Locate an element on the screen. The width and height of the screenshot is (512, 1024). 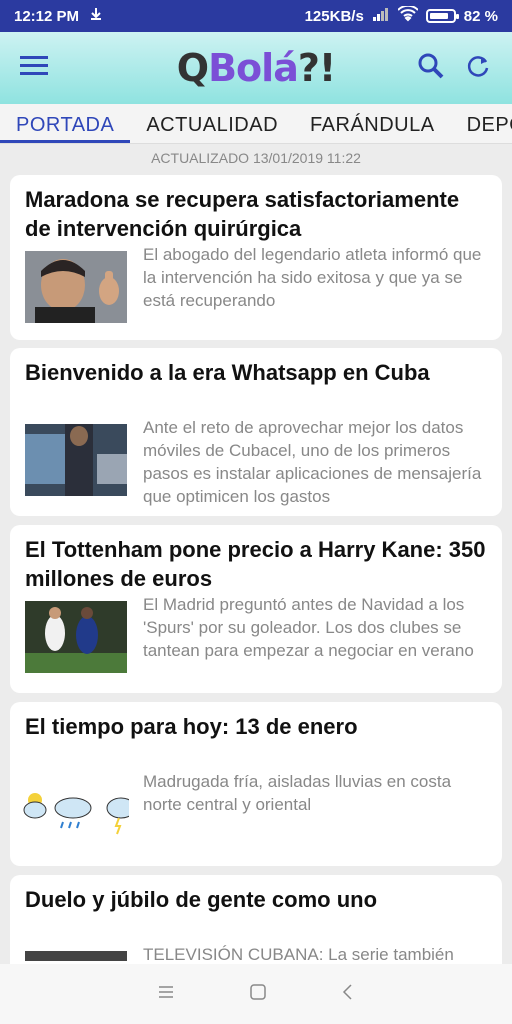
signal-icon is located at coordinates (381, 16).